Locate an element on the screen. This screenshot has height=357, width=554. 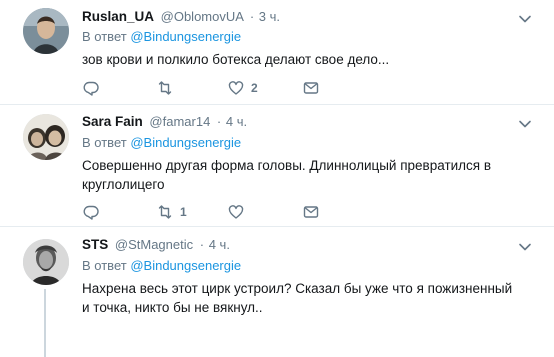
tweet-actions: 2 is located at coordinates (302, 88).